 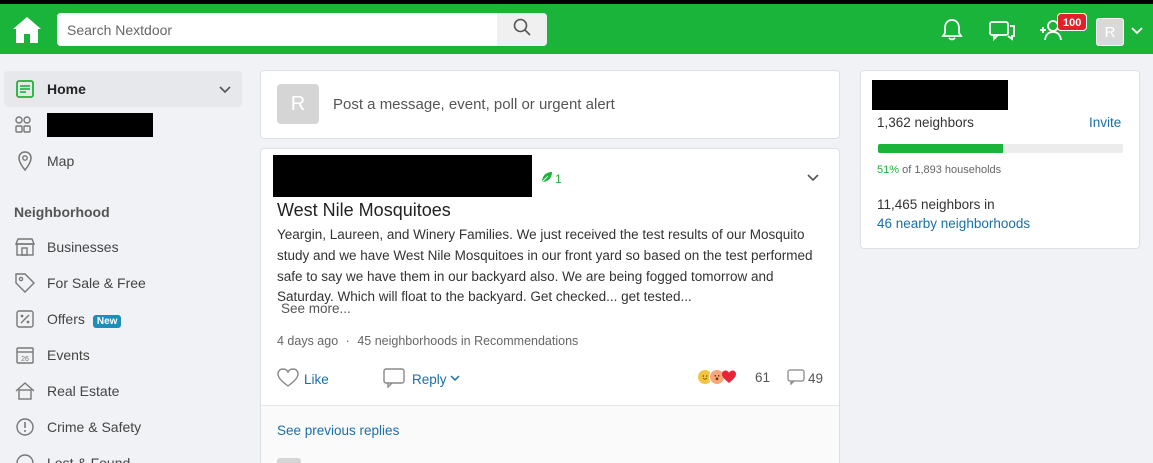 What do you see at coordinates (576, 29) in the screenshot?
I see `top-navigation-bar: 100 R` at bounding box center [576, 29].